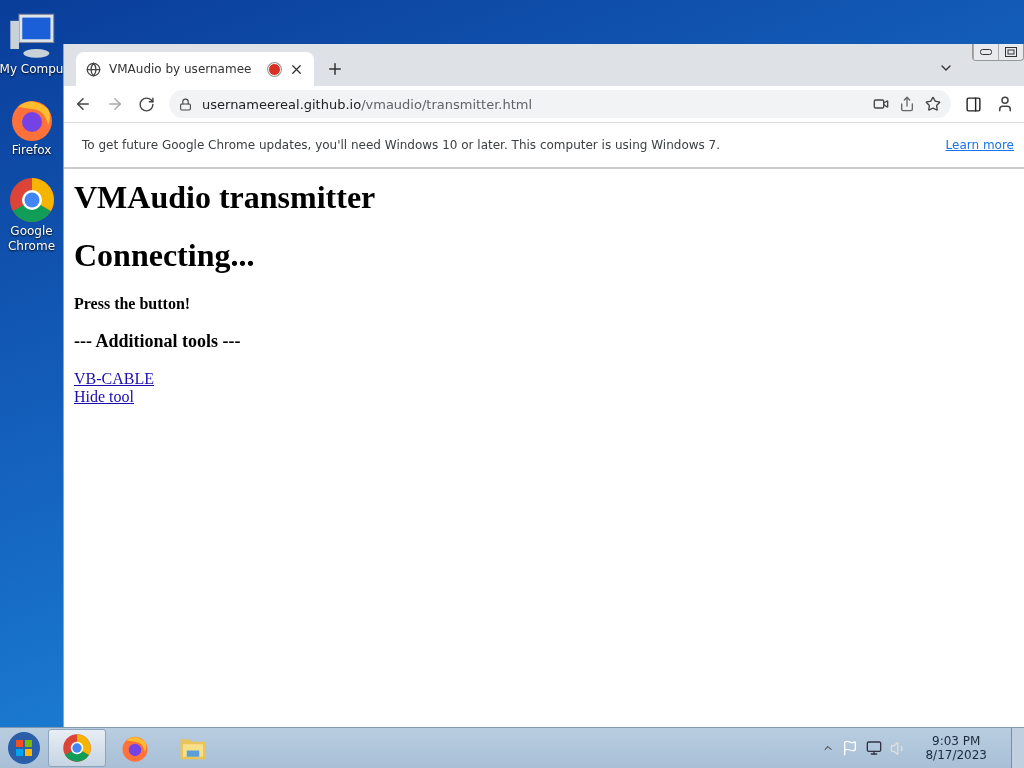 This screenshot has height=768, width=1024. What do you see at coordinates (402, 145) in the screenshot?
I see `update-notice: To get future Google Chrome updates, you'll need Windows 10 or later. This computer is using Windows 7.` at bounding box center [402, 145].